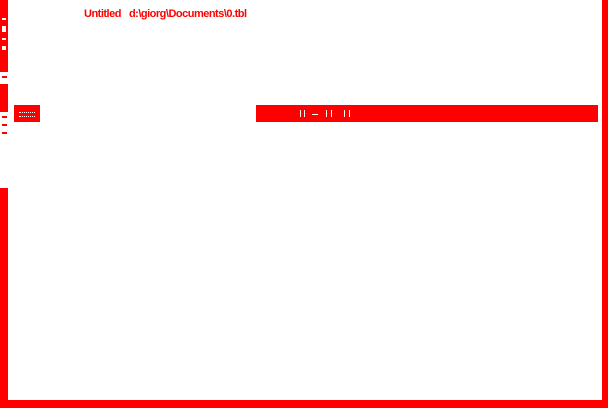 Image resolution: width=608 pixels, height=408 pixels. Describe the element at coordinates (427, 113) in the screenshot. I see `column-header-bar` at that location.